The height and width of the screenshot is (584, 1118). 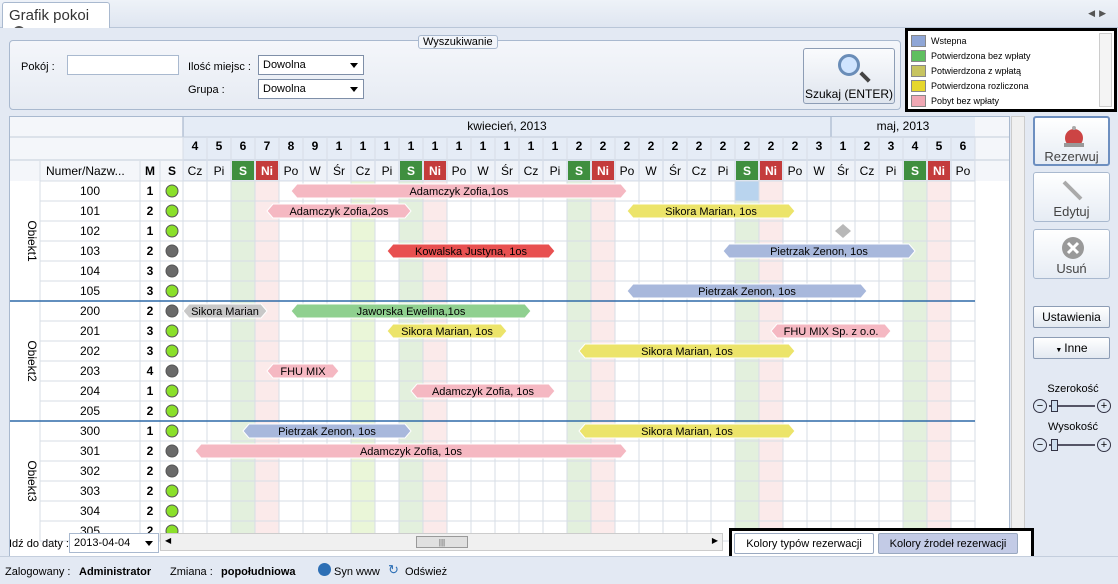 What do you see at coordinates (123, 65) in the screenshot?
I see `room-input` at bounding box center [123, 65].